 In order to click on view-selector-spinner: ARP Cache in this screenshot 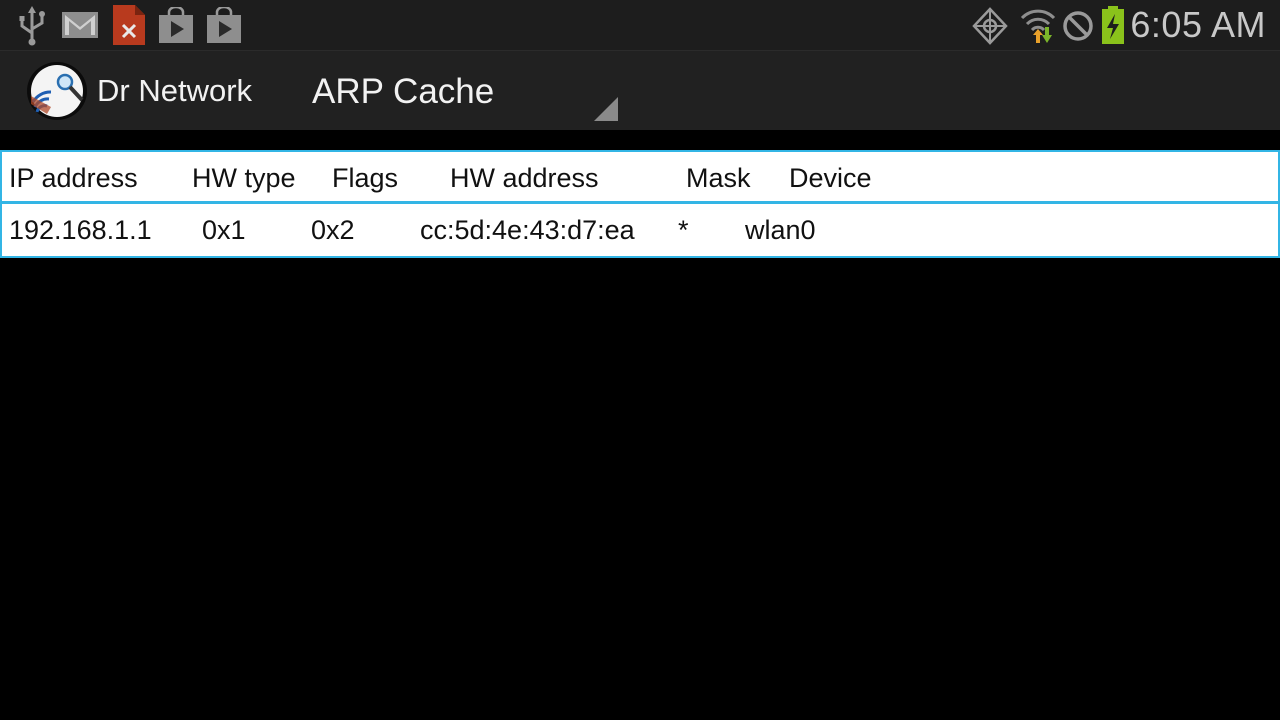, I will do `click(465, 96)`.